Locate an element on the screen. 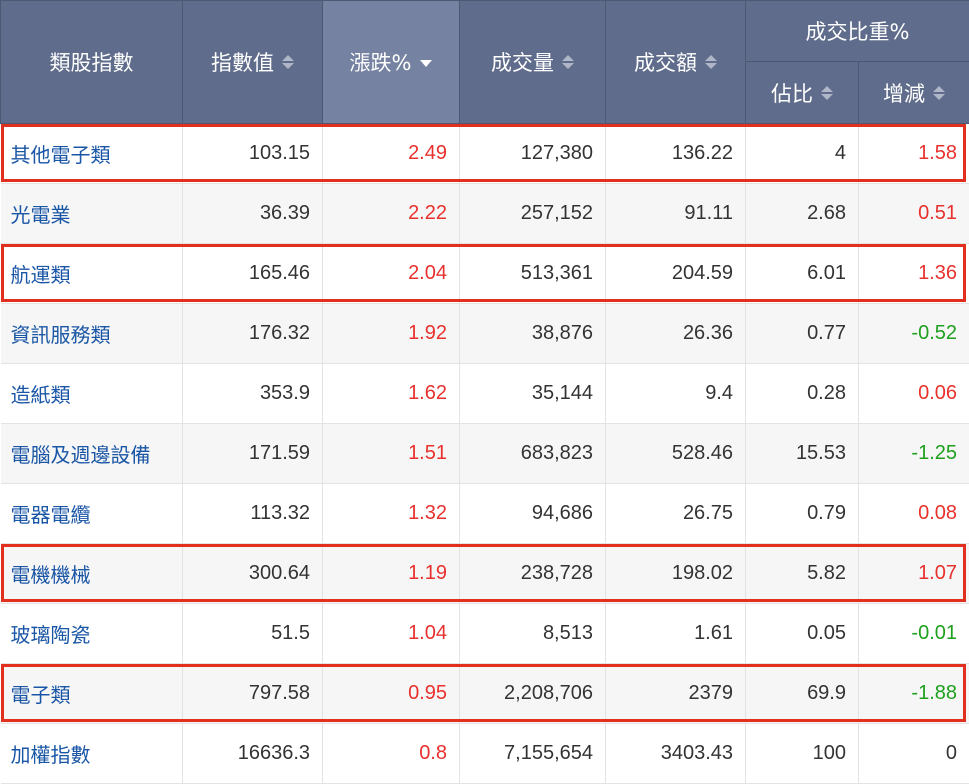 The width and height of the screenshot is (969, 784). table-row: 加權指數16636.30.87,155,6543403.431000 is located at coordinates (485, 754).